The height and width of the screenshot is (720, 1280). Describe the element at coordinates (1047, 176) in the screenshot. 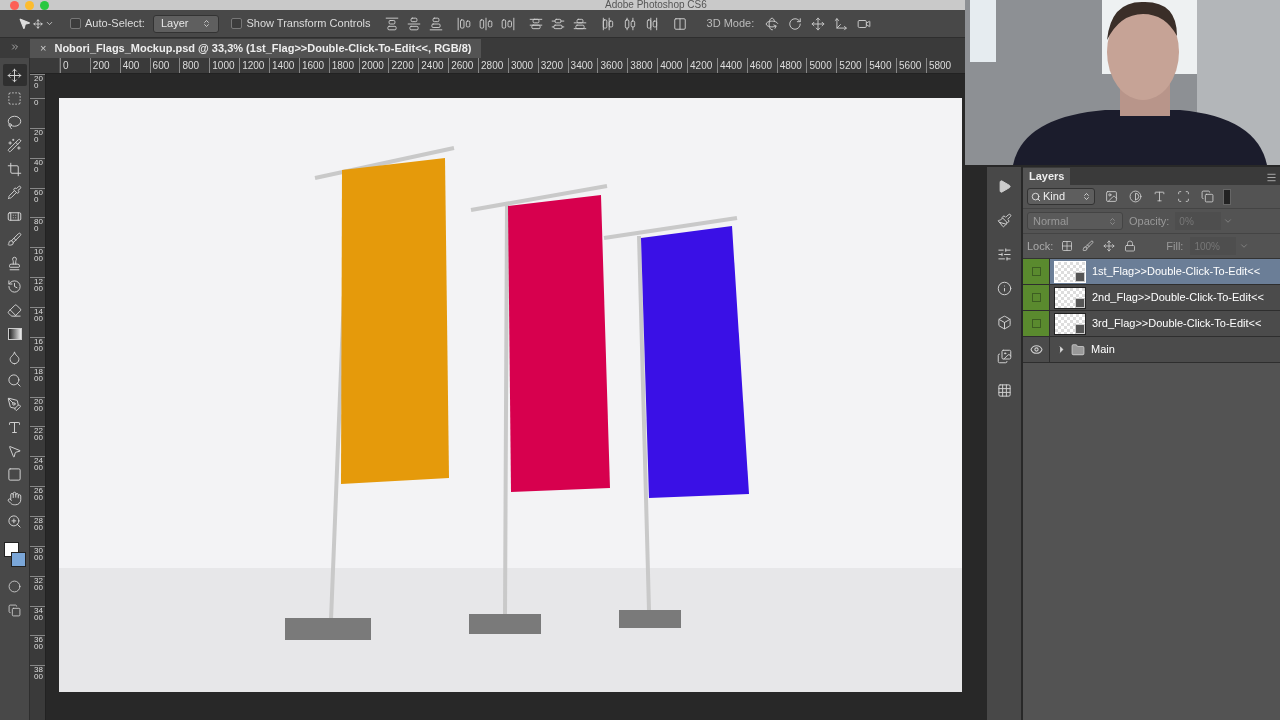

I see `layers-tab: Layers` at that location.